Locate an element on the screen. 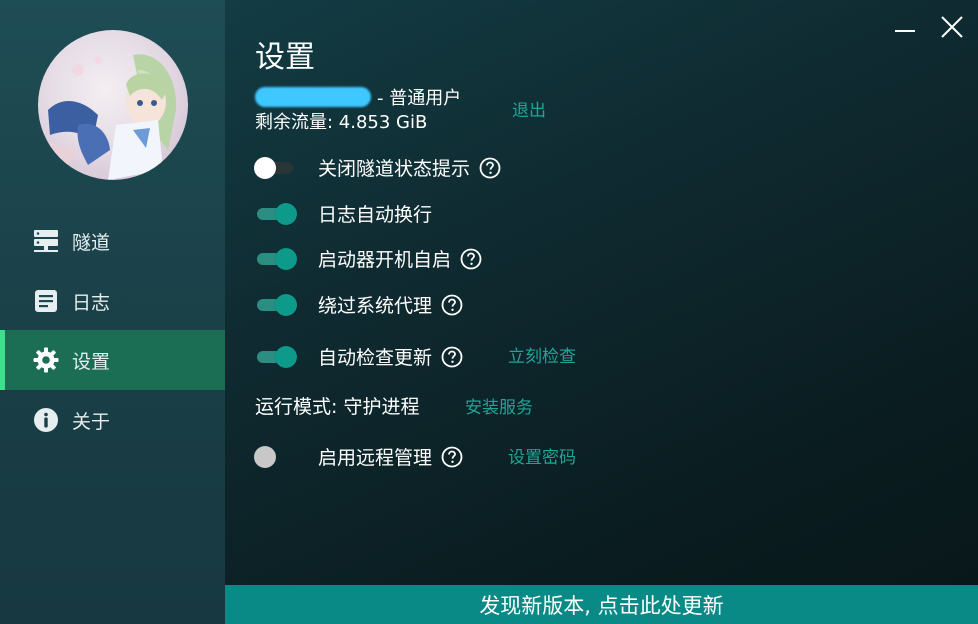  remaining-traffic: 剩余流量: 4.853 GiB is located at coordinates (341, 122).